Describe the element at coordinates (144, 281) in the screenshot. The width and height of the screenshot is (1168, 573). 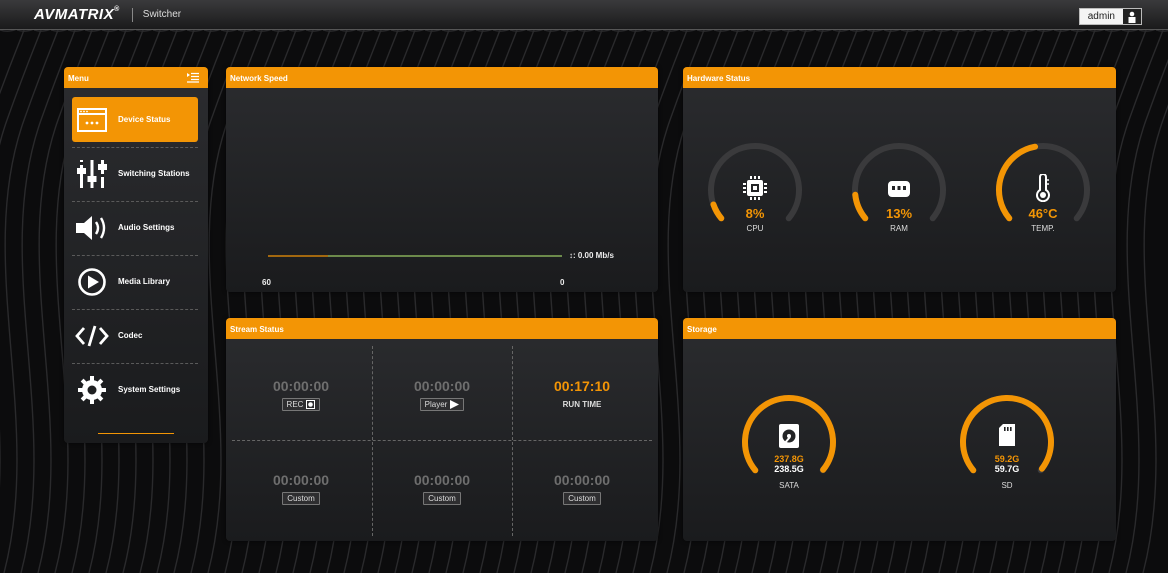
I see `menu-item-label: Media Library` at that location.